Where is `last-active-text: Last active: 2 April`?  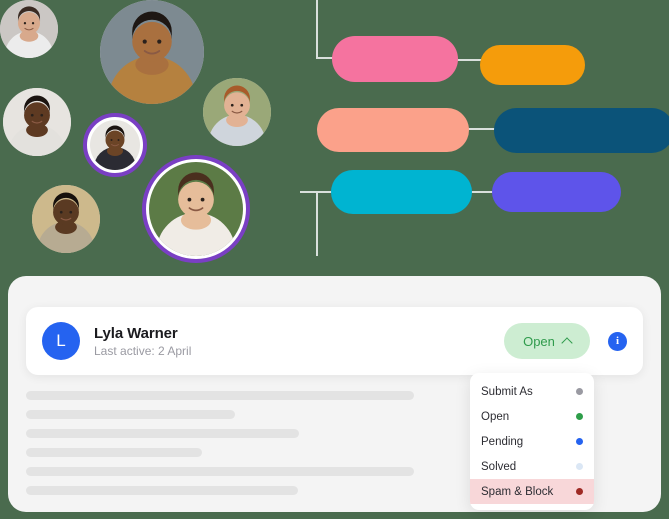 last-active-text: Last active: 2 April is located at coordinates (143, 350).